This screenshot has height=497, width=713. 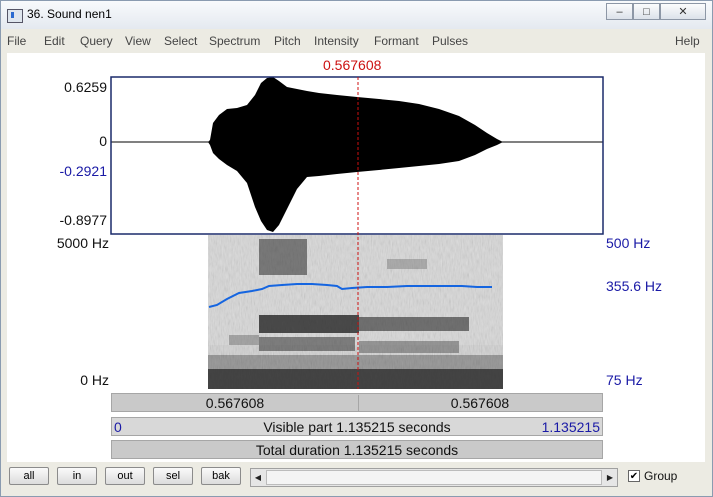 I want to click on navigation-bar: all in out sel bak ◀ ▶ ✔ Group, so click(x=356, y=479).